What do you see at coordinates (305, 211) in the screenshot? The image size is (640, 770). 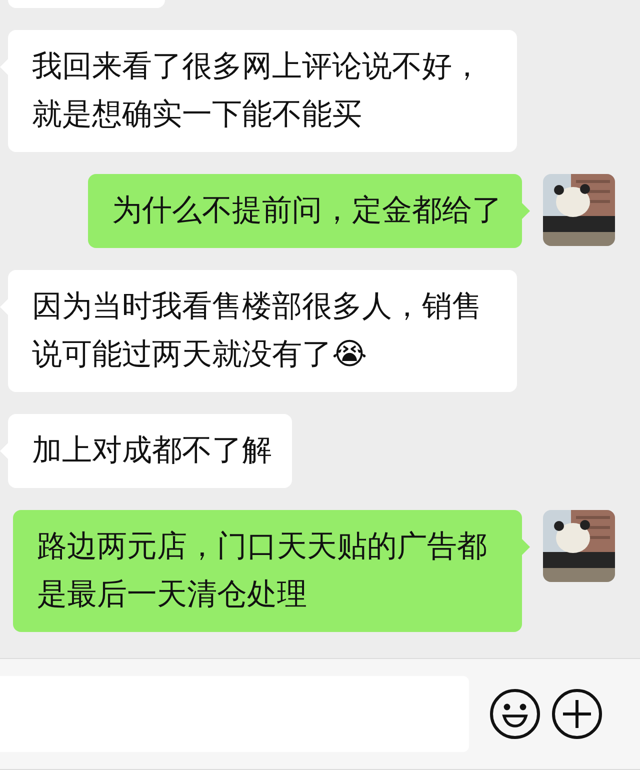 I see `message-bubble: 为什么不提前问，定金都给了` at bounding box center [305, 211].